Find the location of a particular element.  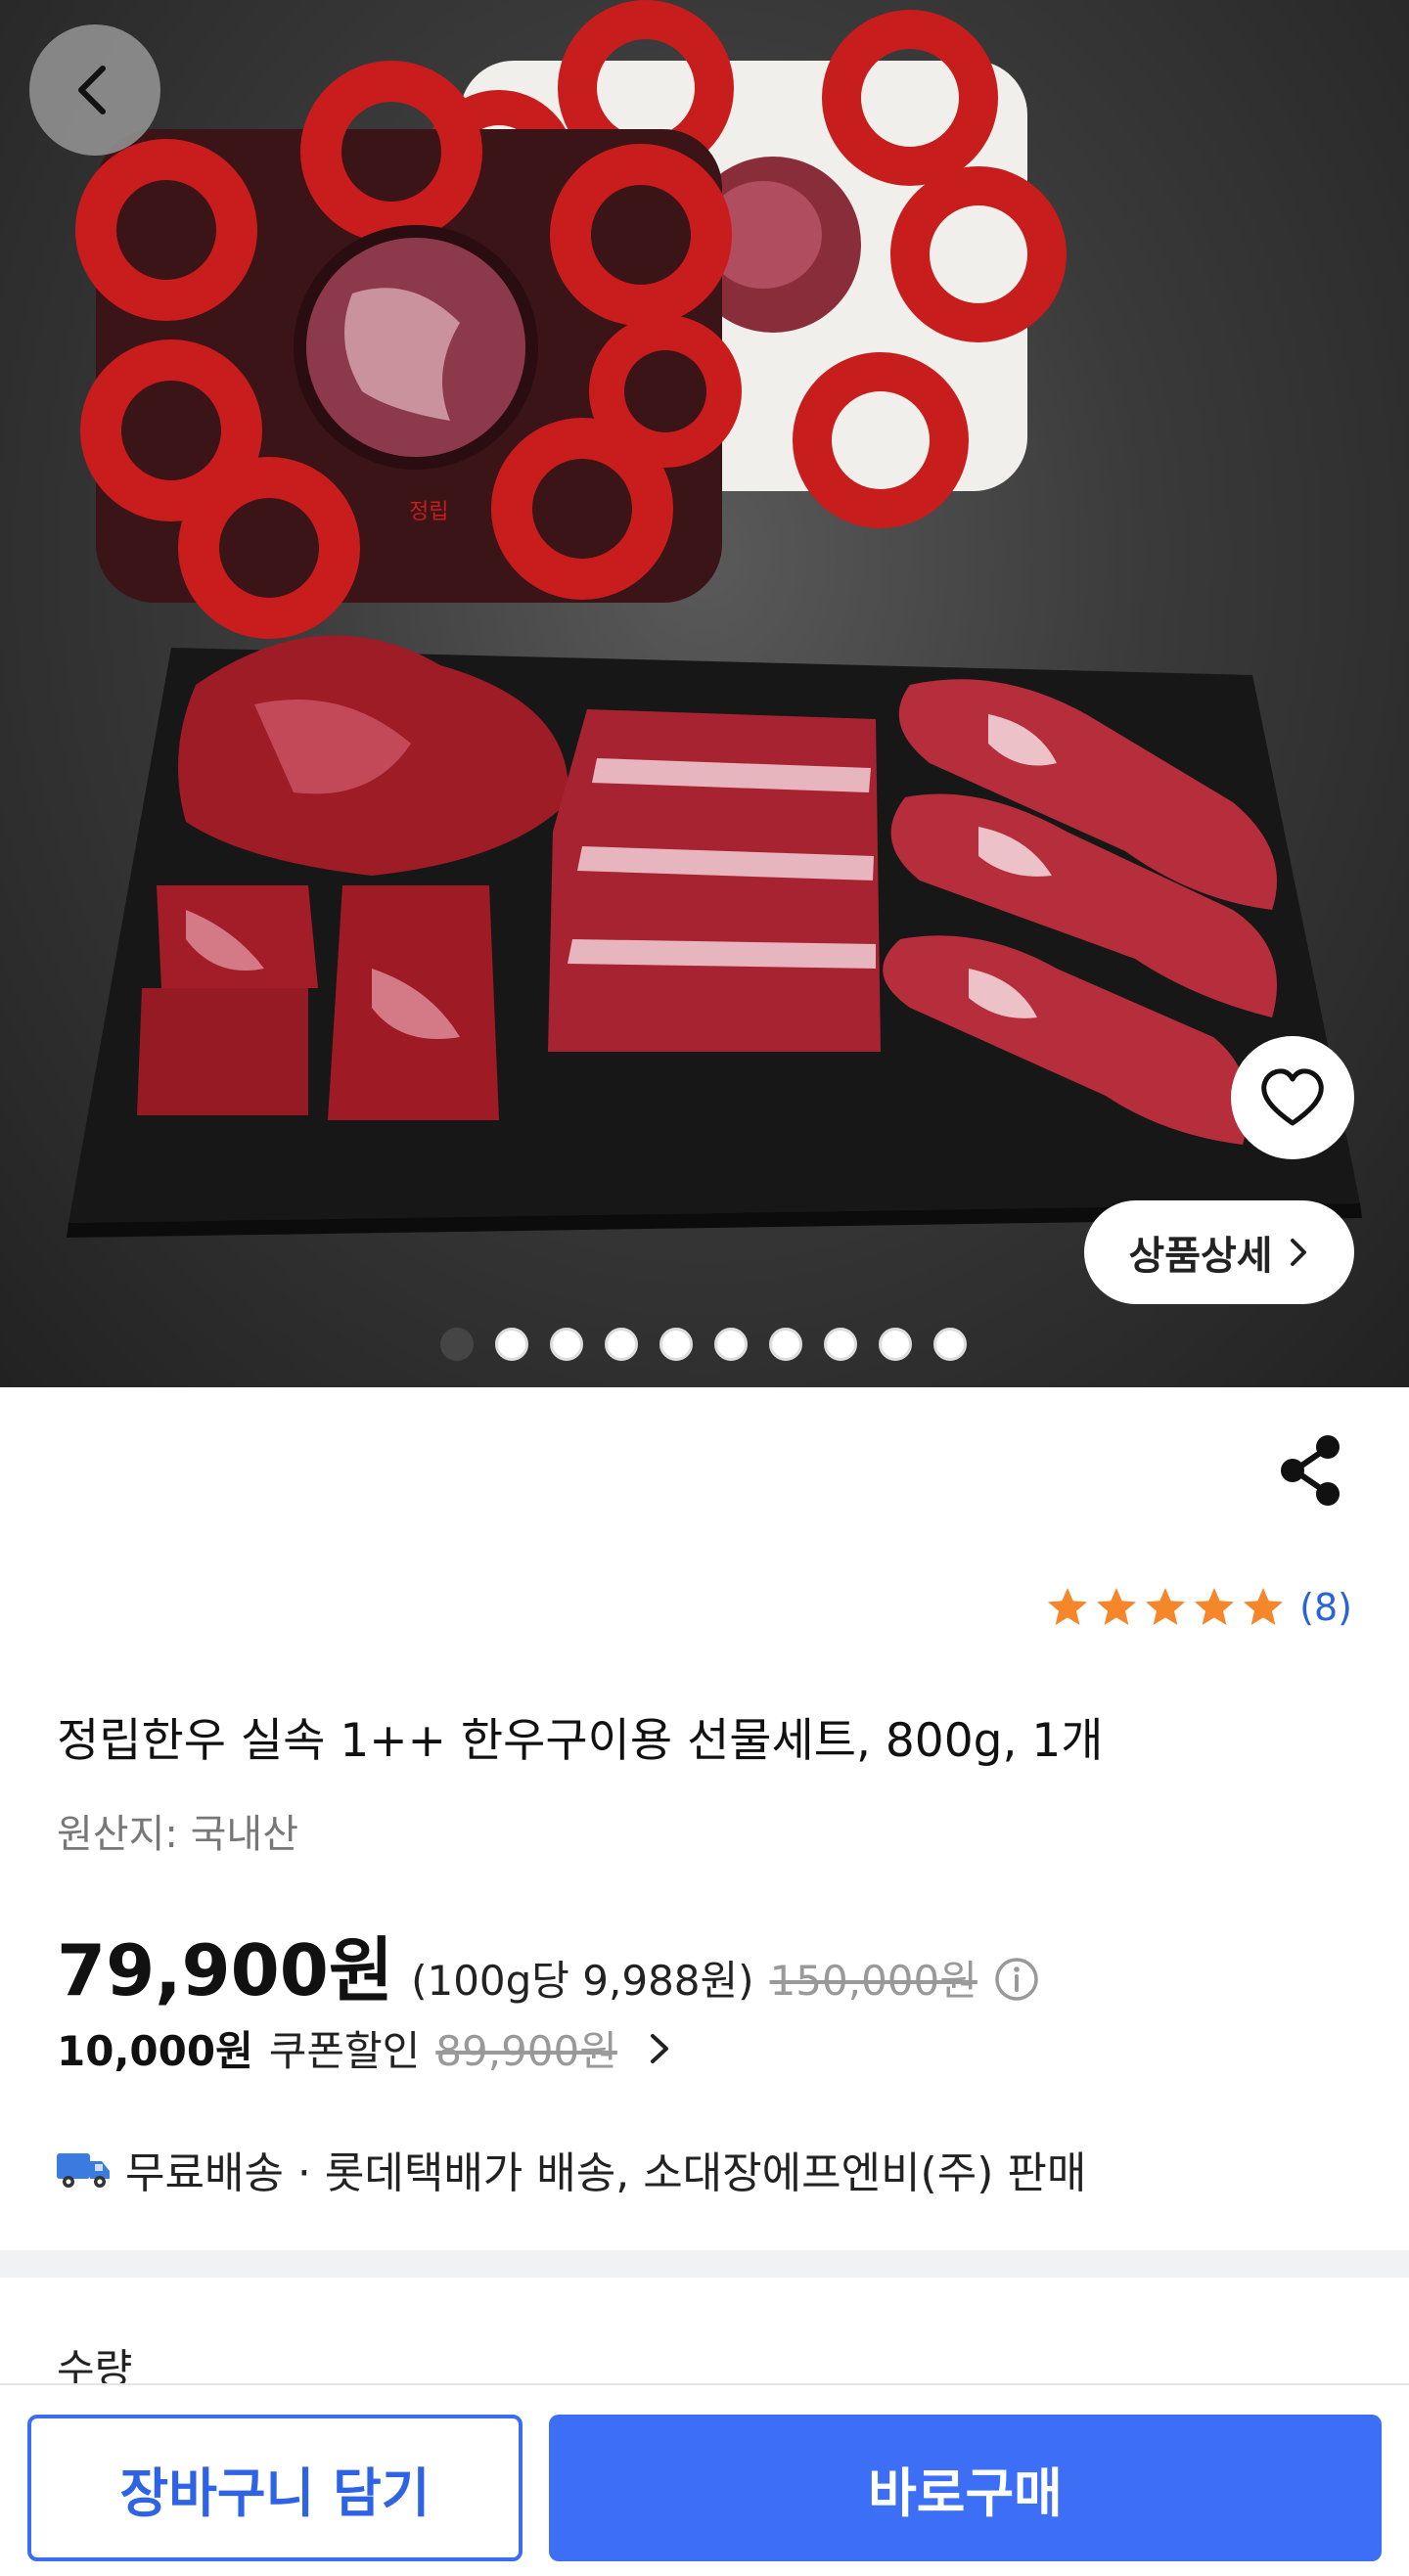

info-icon is located at coordinates (1017, 1979).